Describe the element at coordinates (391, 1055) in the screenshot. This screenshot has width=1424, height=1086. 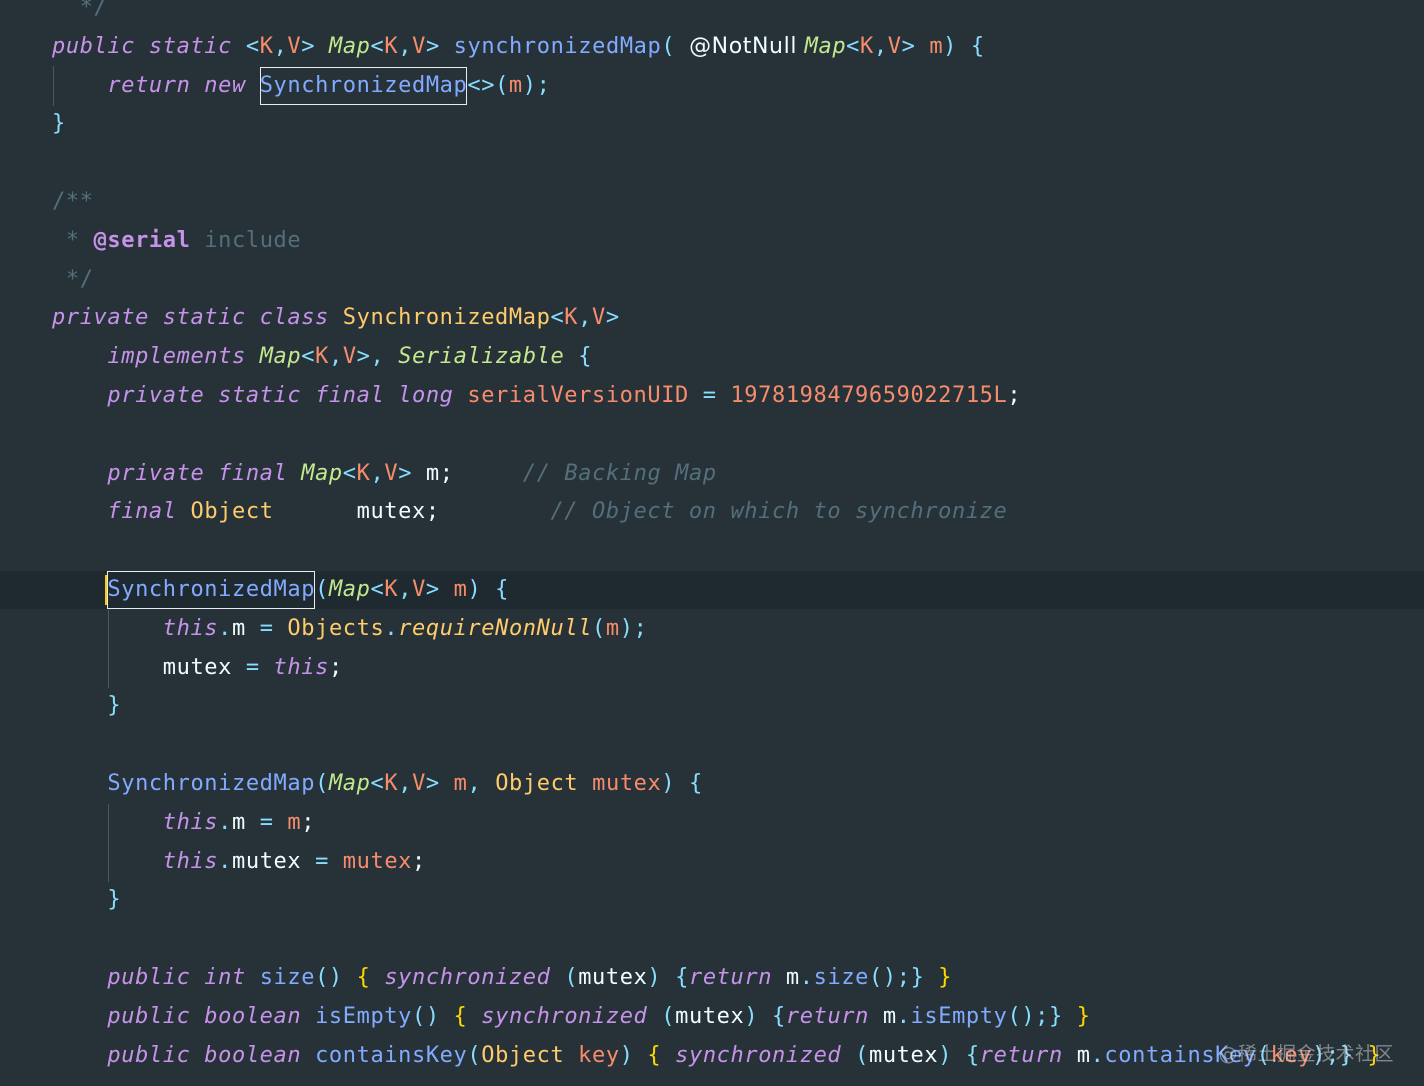
I see `code-token: containsKey` at that location.